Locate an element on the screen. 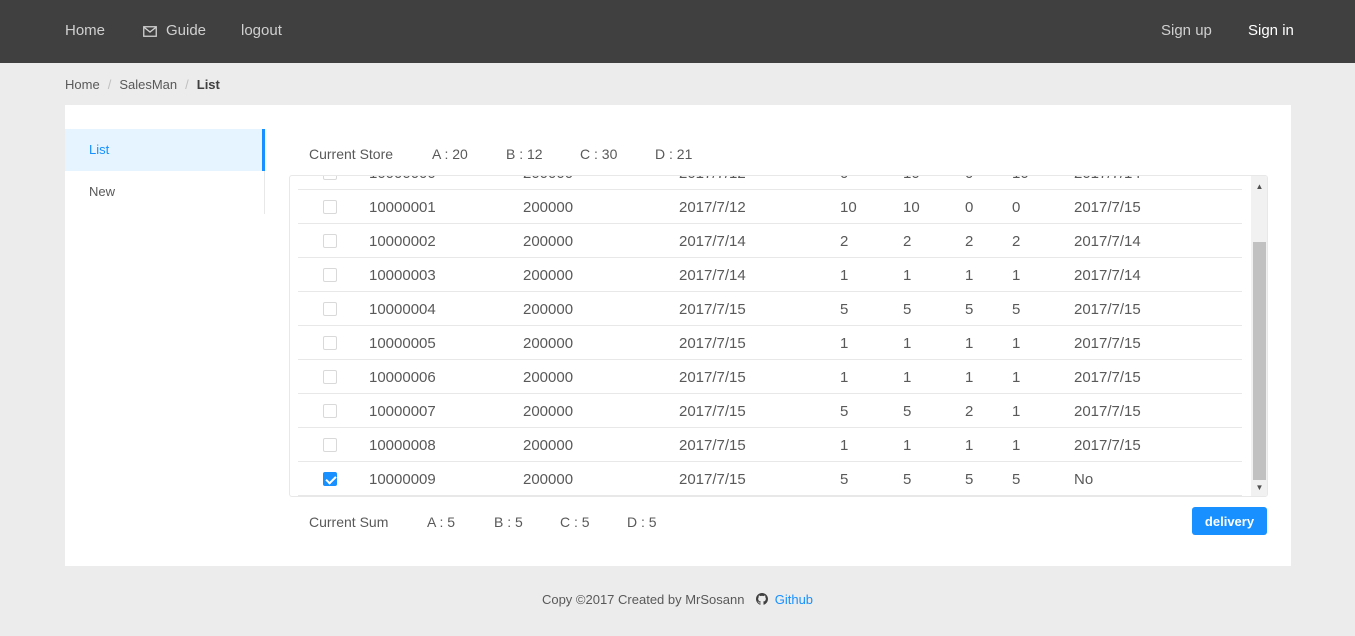  table-scrollbar: ▲ ▼ is located at coordinates (1259, 336).